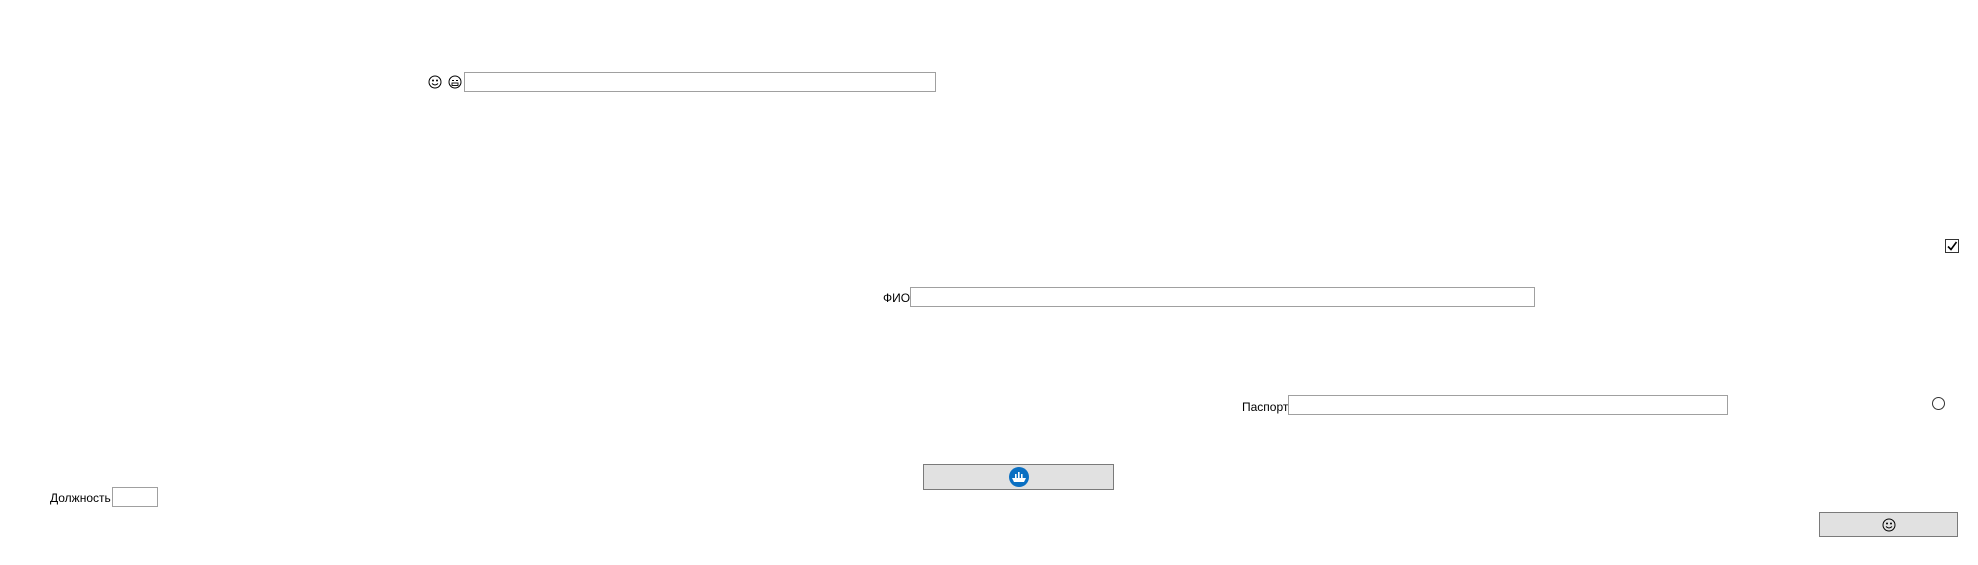  Describe the element at coordinates (700, 82) in the screenshot. I see `top-text-field` at that location.